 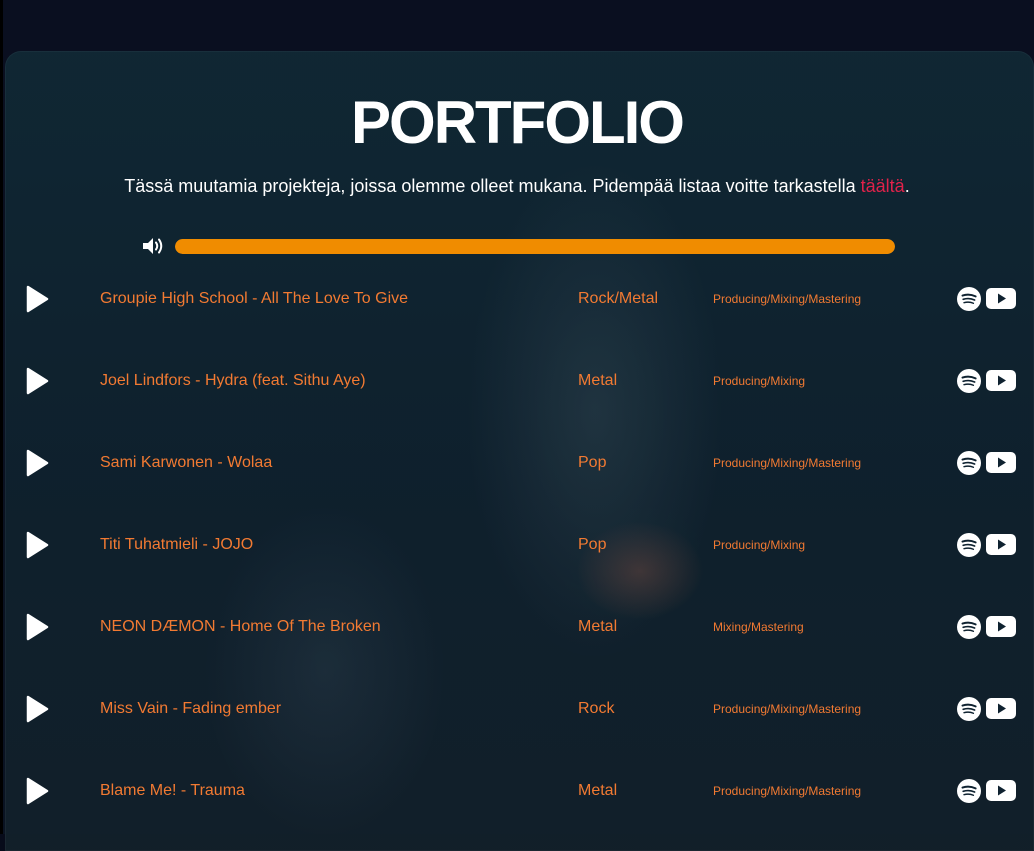 I want to click on track-title: NEON DÆMON - Home Of The Broken, so click(x=240, y=627).